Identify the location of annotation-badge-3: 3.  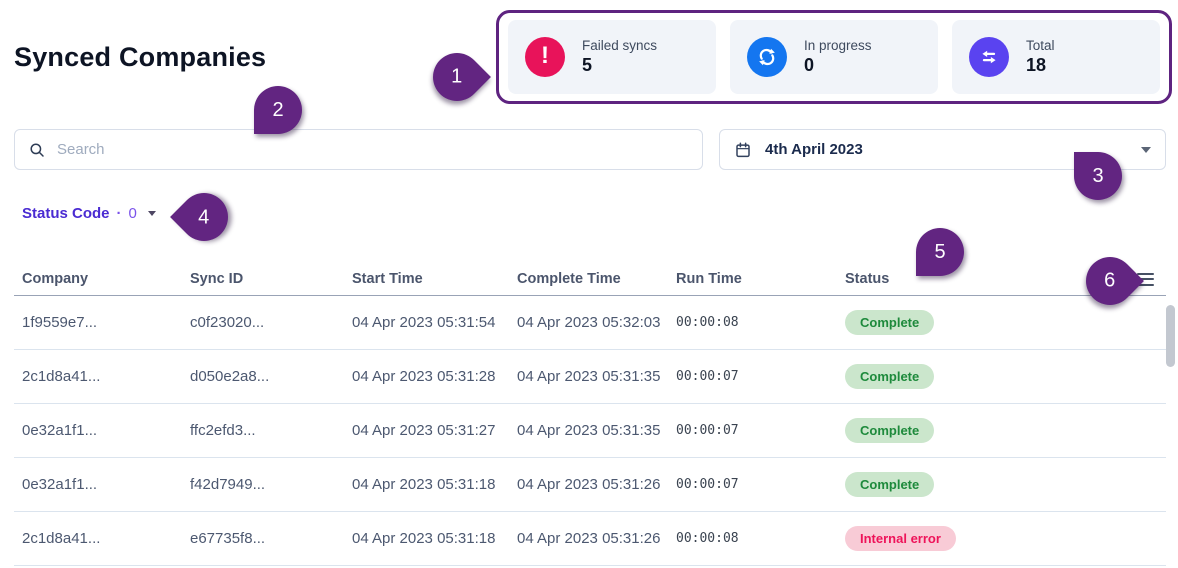
(1098, 176).